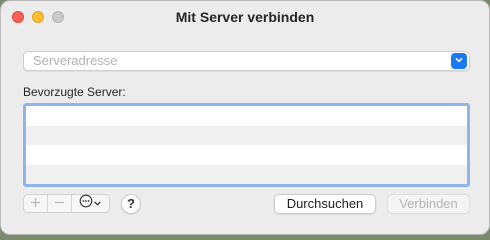 The image size is (490, 240). I want to click on help-button: ?, so click(131, 204).